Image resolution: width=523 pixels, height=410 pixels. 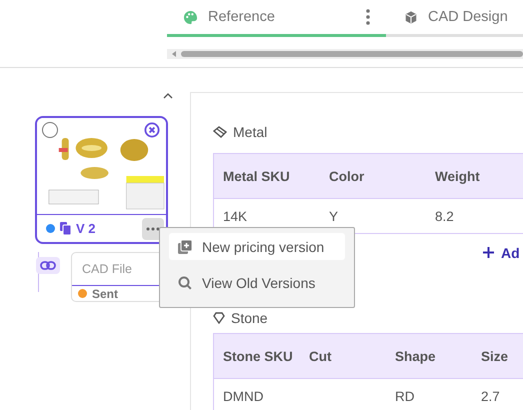 I want to click on cube-icon, so click(x=411, y=17).